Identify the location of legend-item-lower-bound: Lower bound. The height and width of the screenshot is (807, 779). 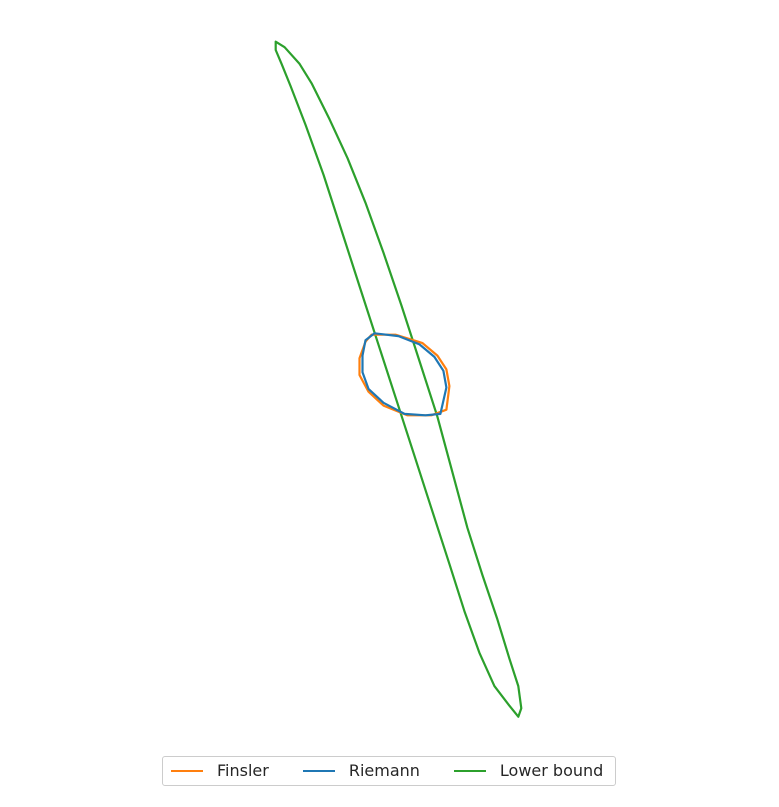
(528, 770).